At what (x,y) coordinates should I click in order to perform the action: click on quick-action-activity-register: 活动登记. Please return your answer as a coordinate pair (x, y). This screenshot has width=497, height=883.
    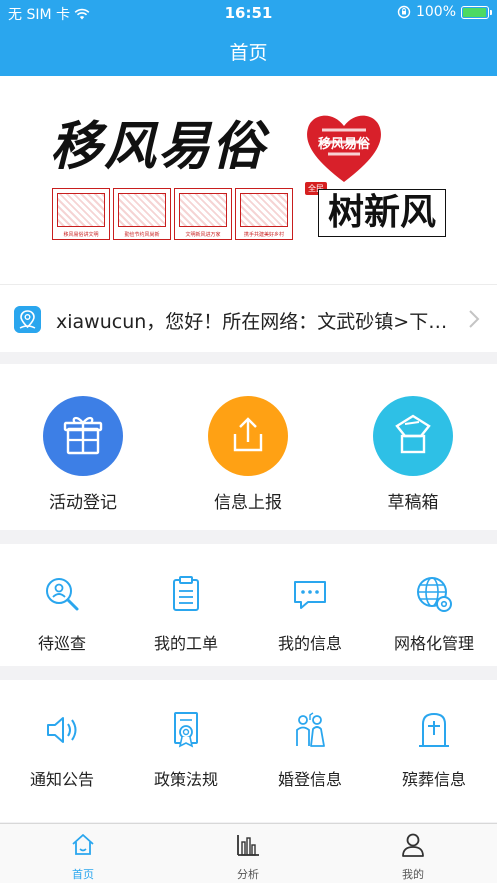
    Looking at the image, I should click on (83, 454).